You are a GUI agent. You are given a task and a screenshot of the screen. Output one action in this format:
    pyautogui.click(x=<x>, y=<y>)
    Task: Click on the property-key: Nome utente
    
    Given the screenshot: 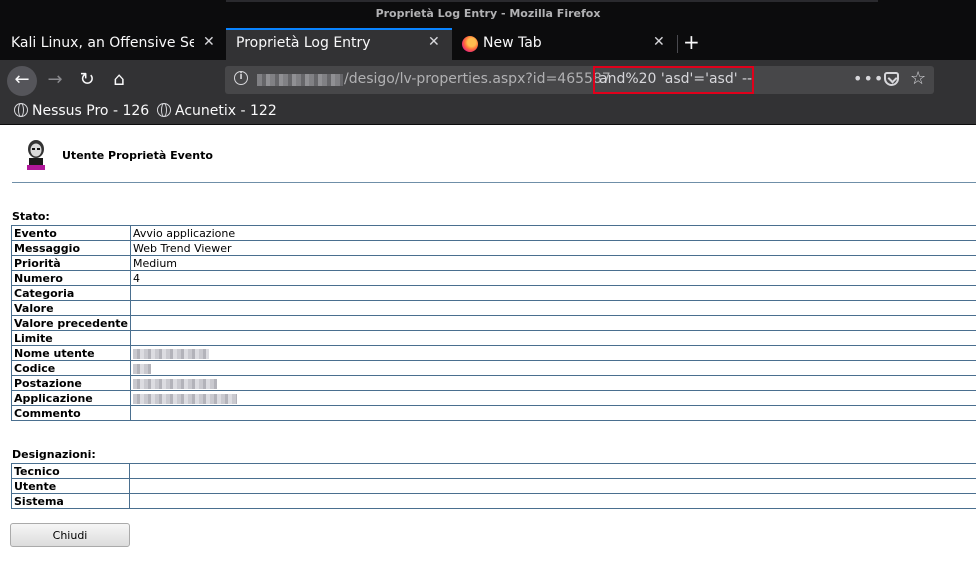 What is the action you would take?
    pyautogui.click(x=71, y=353)
    